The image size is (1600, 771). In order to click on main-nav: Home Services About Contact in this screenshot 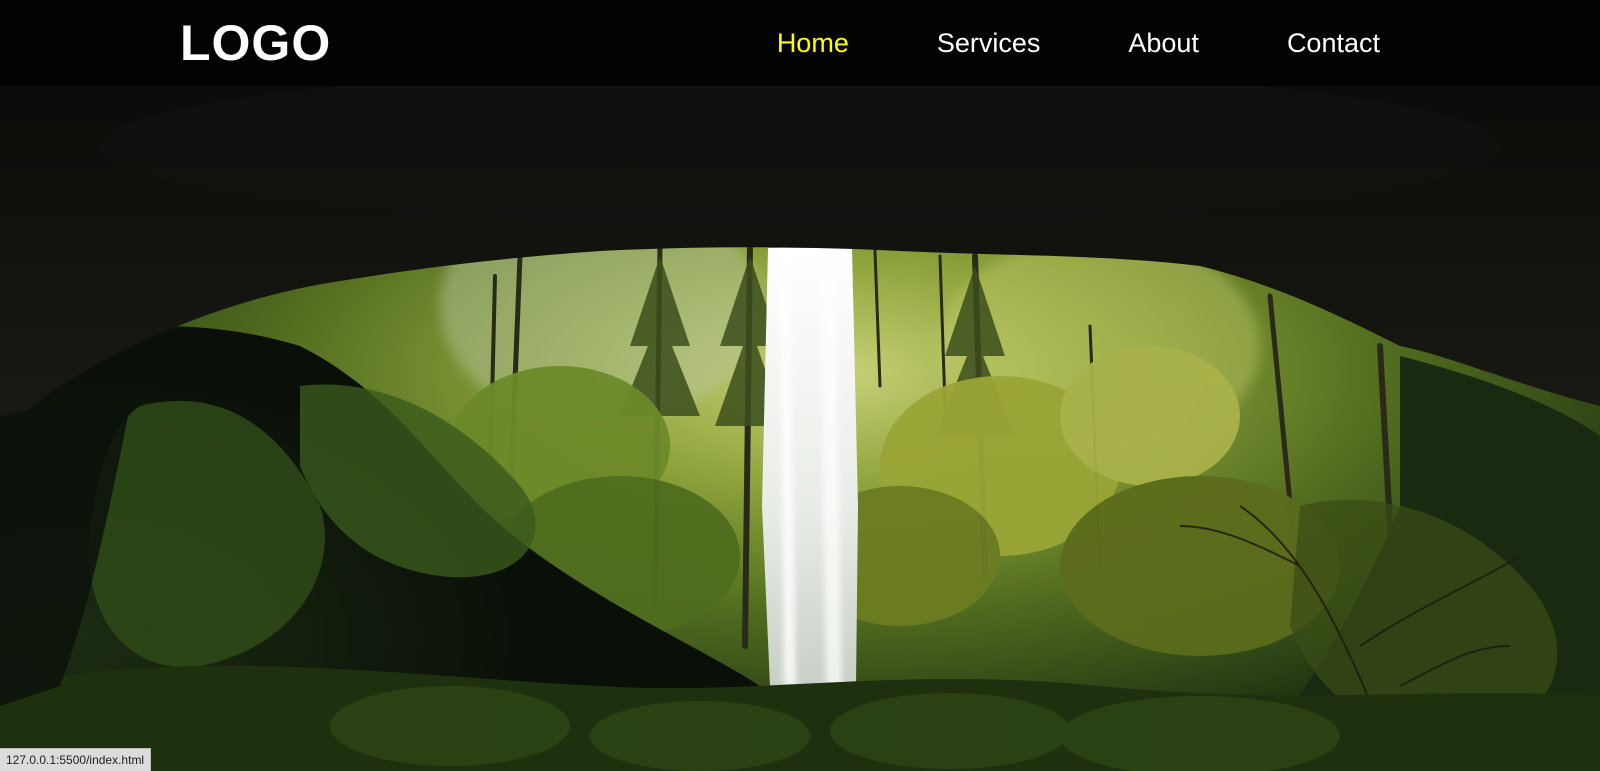, I will do `click(1078, 43)`.